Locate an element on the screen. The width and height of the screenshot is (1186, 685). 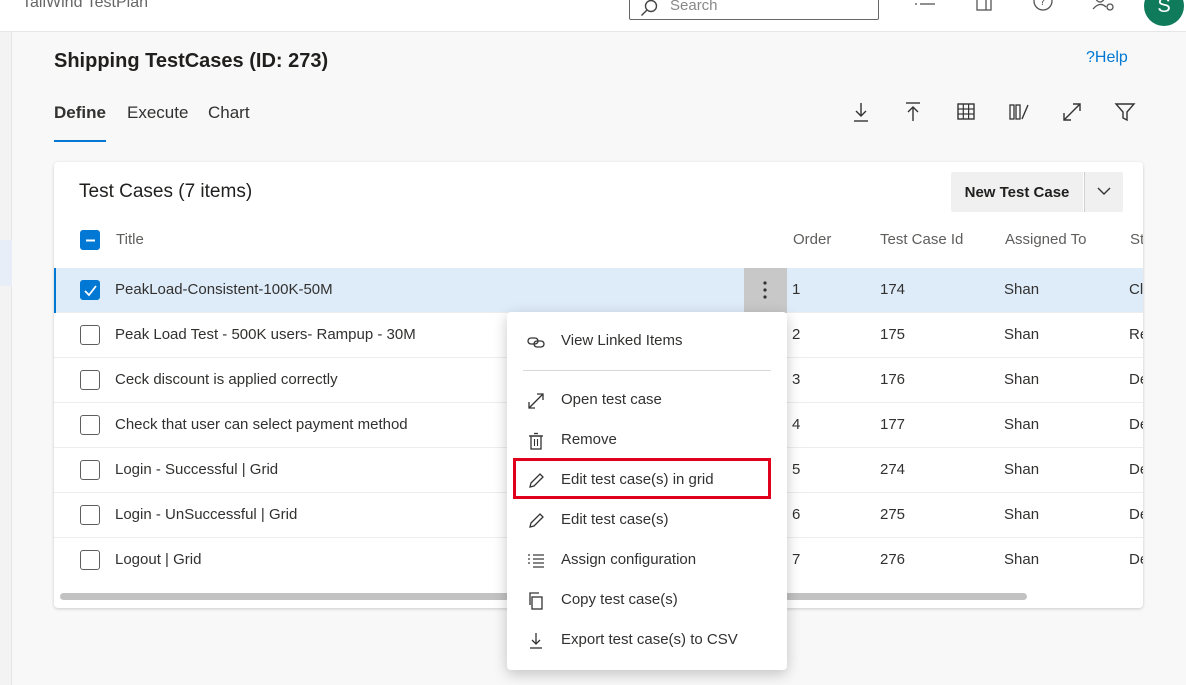
row-more-actions-button is located at coordinates (765, 290).